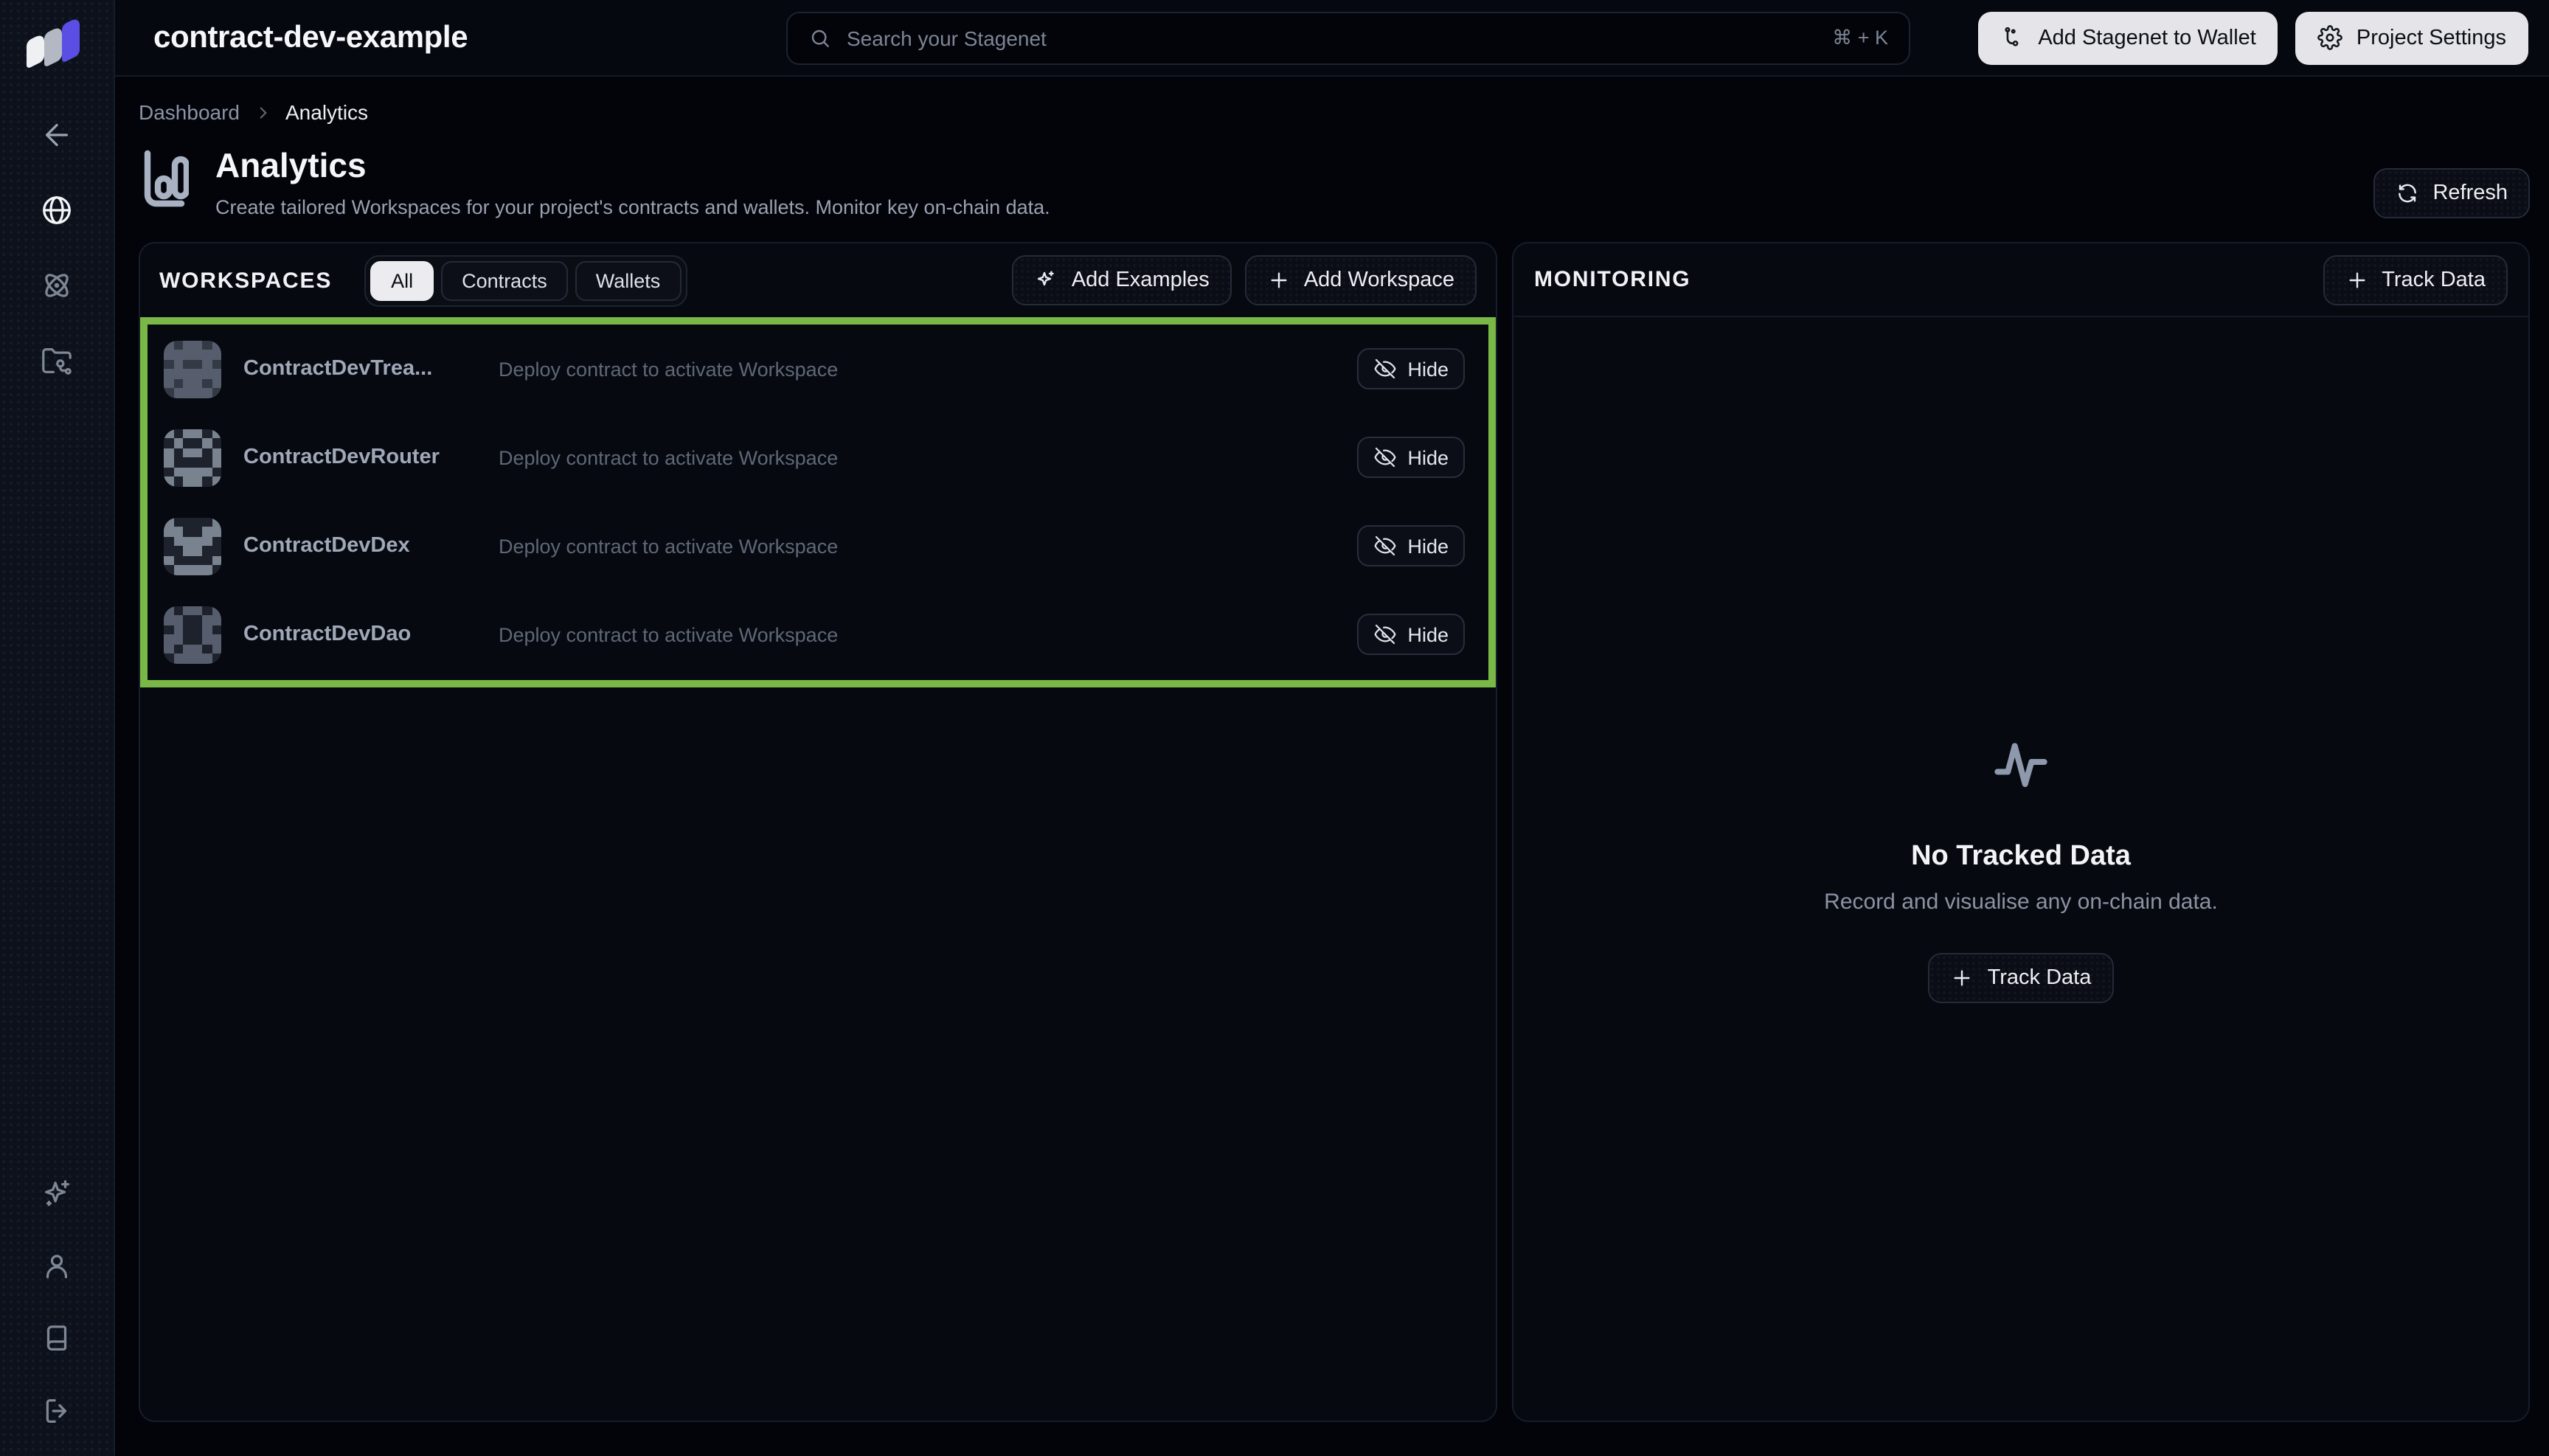 This screenshot has height=1456, width=2549. I want to click on sidebar-nav, so click(57, 247).